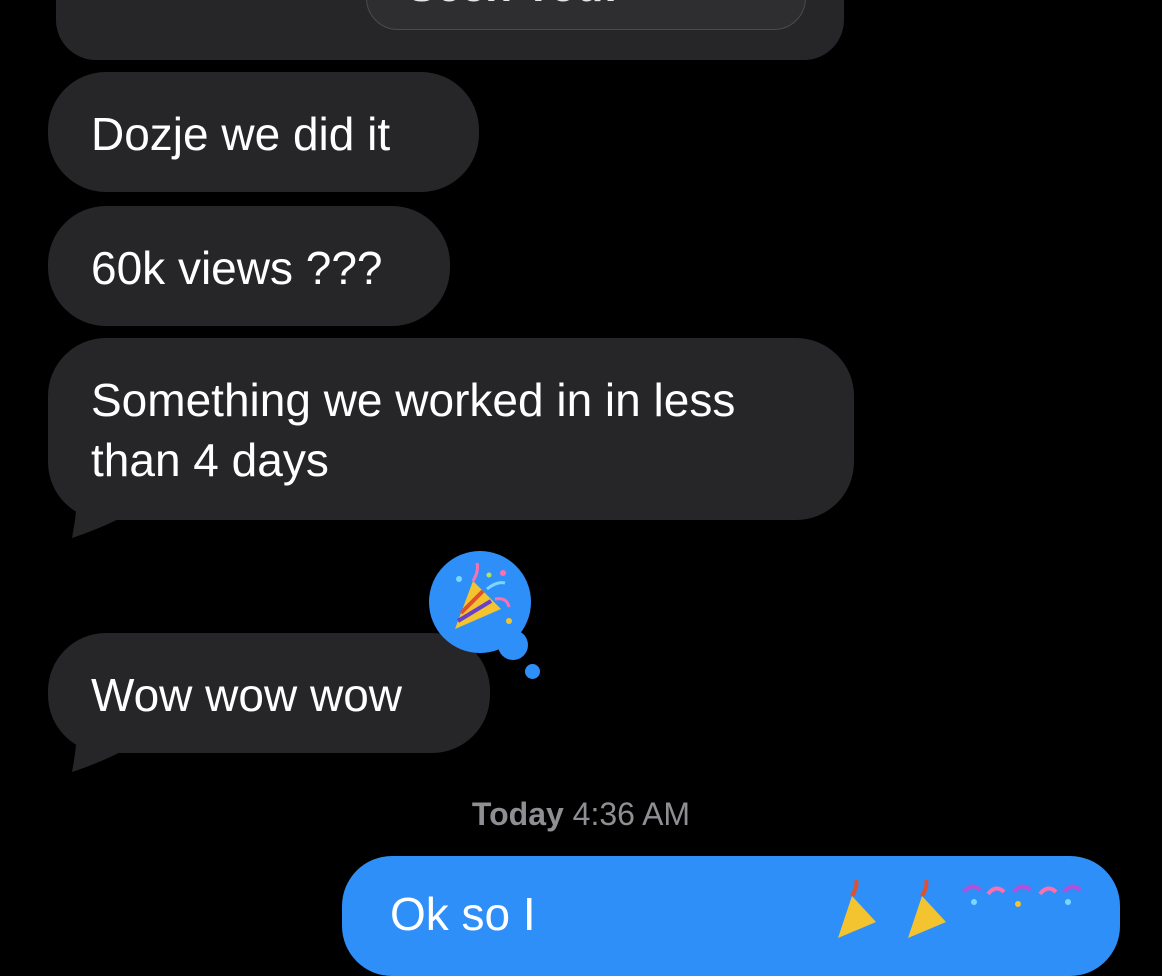 Image resolution: width=1162 pixels, height=976 pixels. What do you see at coordinates (712, 6) in the screenshot?
I see `magnifier-icon` at bounding box center [712, 6].